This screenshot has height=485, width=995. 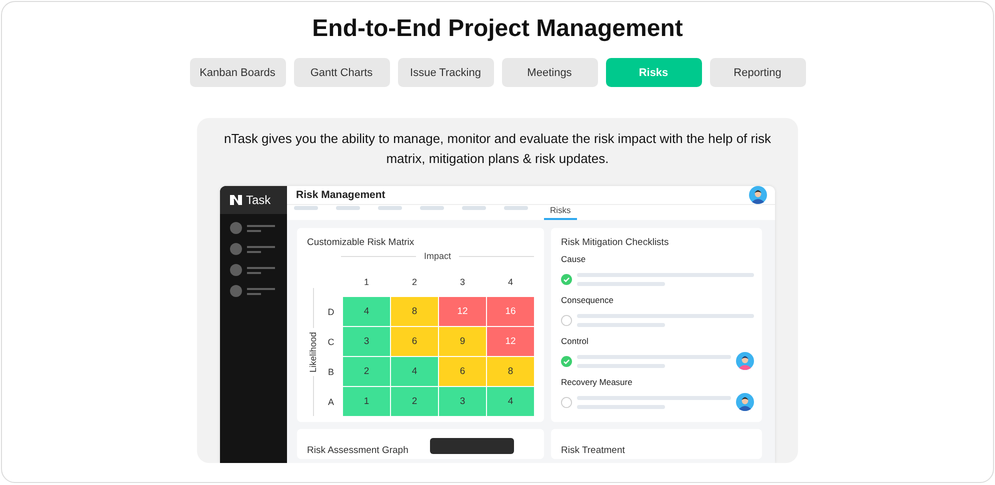 I want to click on column-header: 1, so click(x=366, y=282).